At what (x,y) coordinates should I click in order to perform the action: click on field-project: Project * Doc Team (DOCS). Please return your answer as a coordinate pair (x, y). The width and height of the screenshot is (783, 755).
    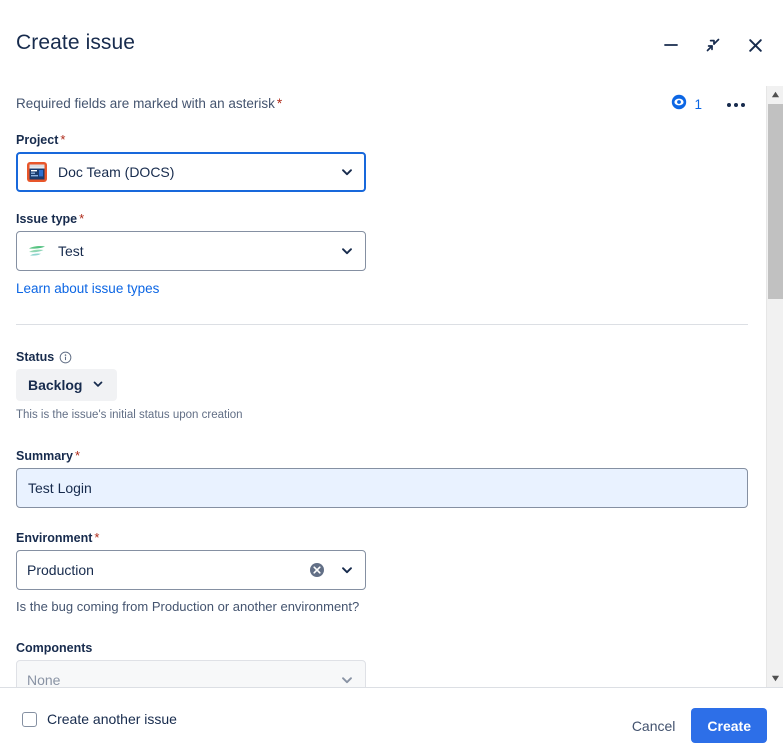
    Looking at the image, I should click on (191, 162).